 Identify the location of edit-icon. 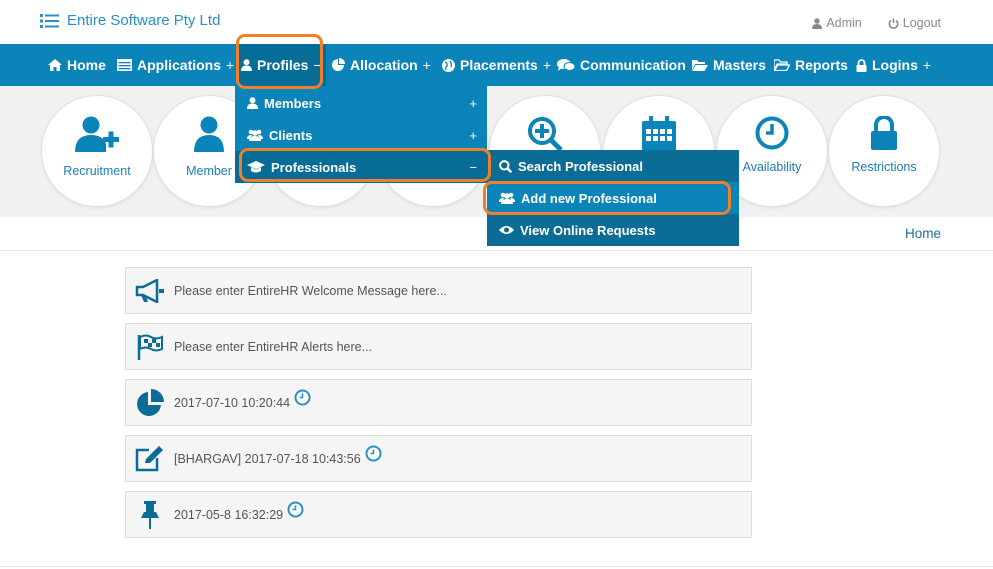
(149, 458).